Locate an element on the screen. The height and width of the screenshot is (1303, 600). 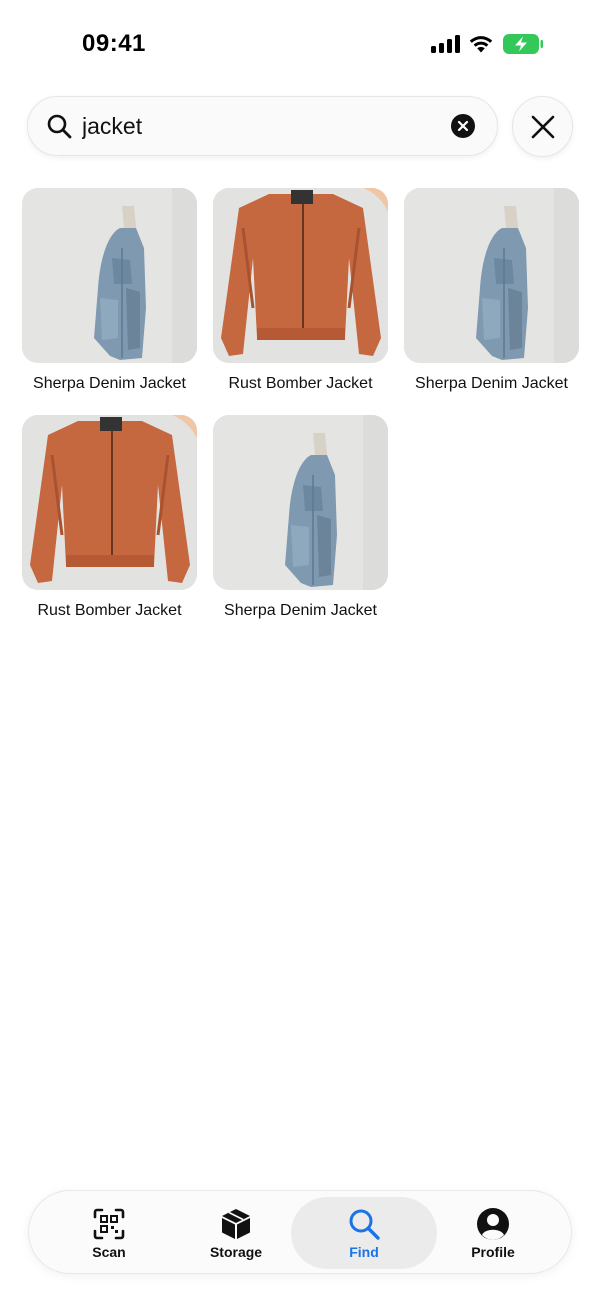
close-search-button is located at coordinates (542, 126).